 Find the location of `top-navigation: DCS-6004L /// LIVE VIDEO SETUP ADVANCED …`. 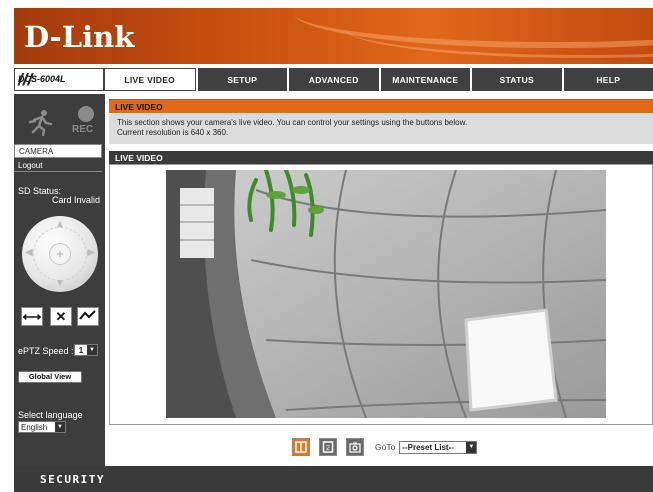

top-navigation: DCS-6004L /// LIVE VIDEO SETUP ADVANCED … is located at coordinates (333, 79).